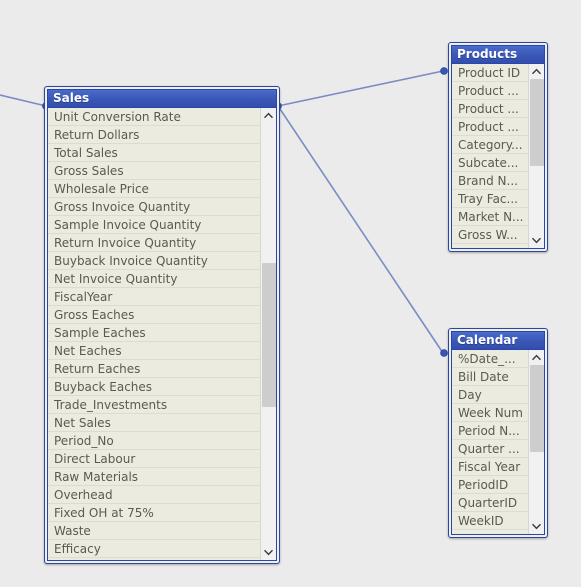 This screenshot has width=581, height=587. What do you see at coordinates (154, 559) in the screenshot?
I see `field-item` at bounding box center [154, 559].